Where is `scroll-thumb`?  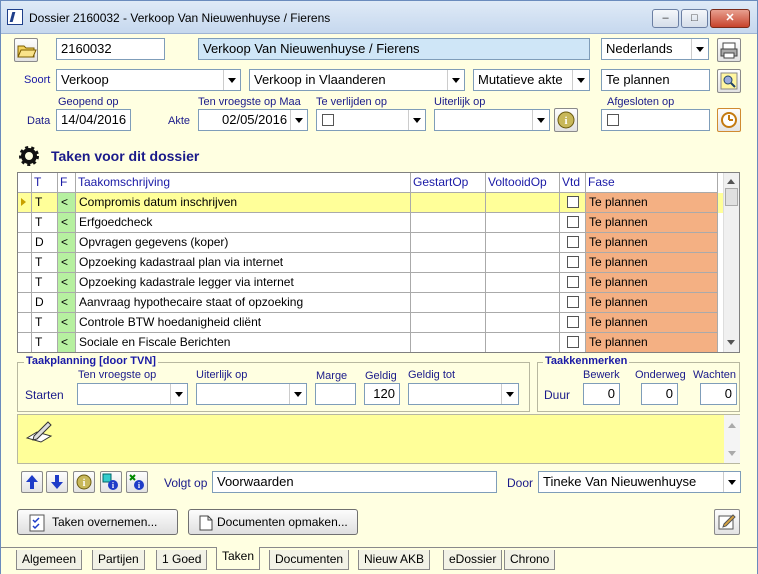 scroll-thumb is located at coordinates (731, 197).